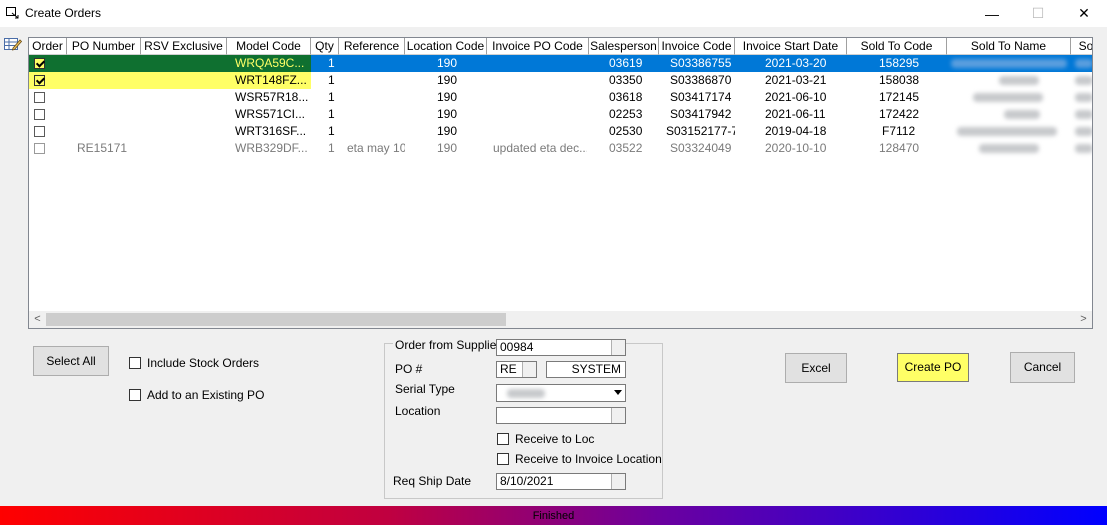  I want to click on location-label: Location, so click(418, 411).